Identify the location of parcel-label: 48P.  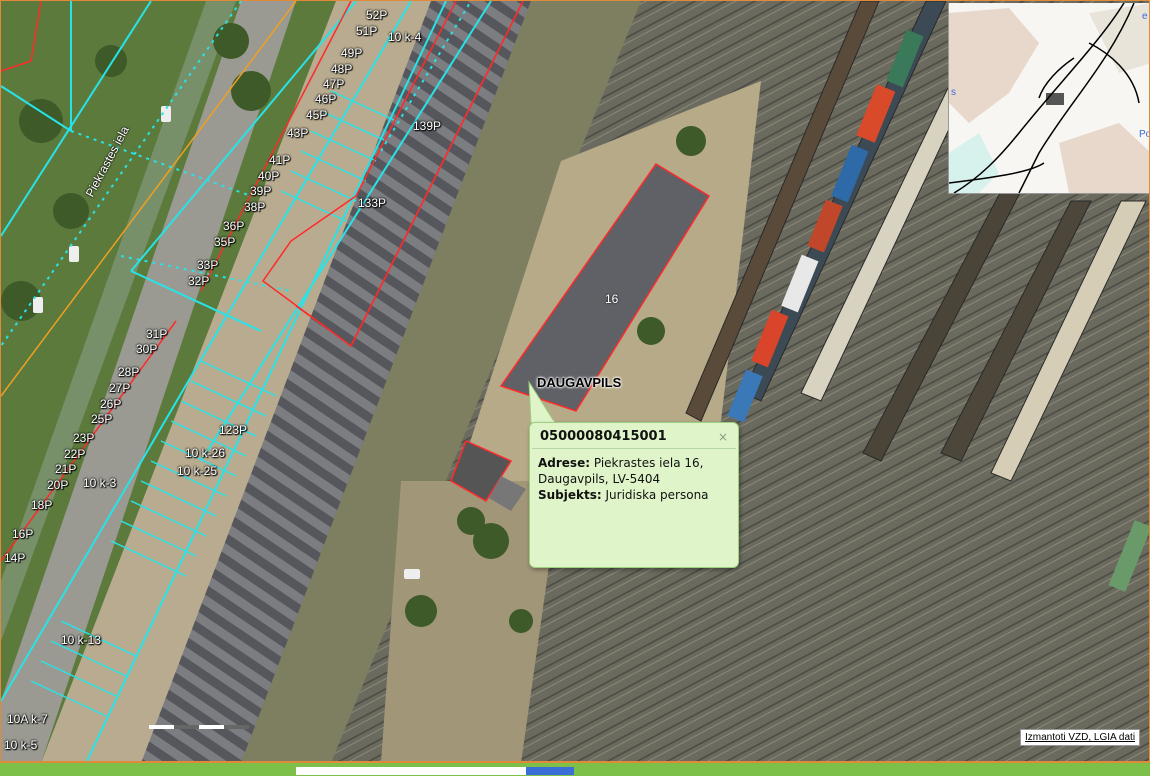
(342, 69).